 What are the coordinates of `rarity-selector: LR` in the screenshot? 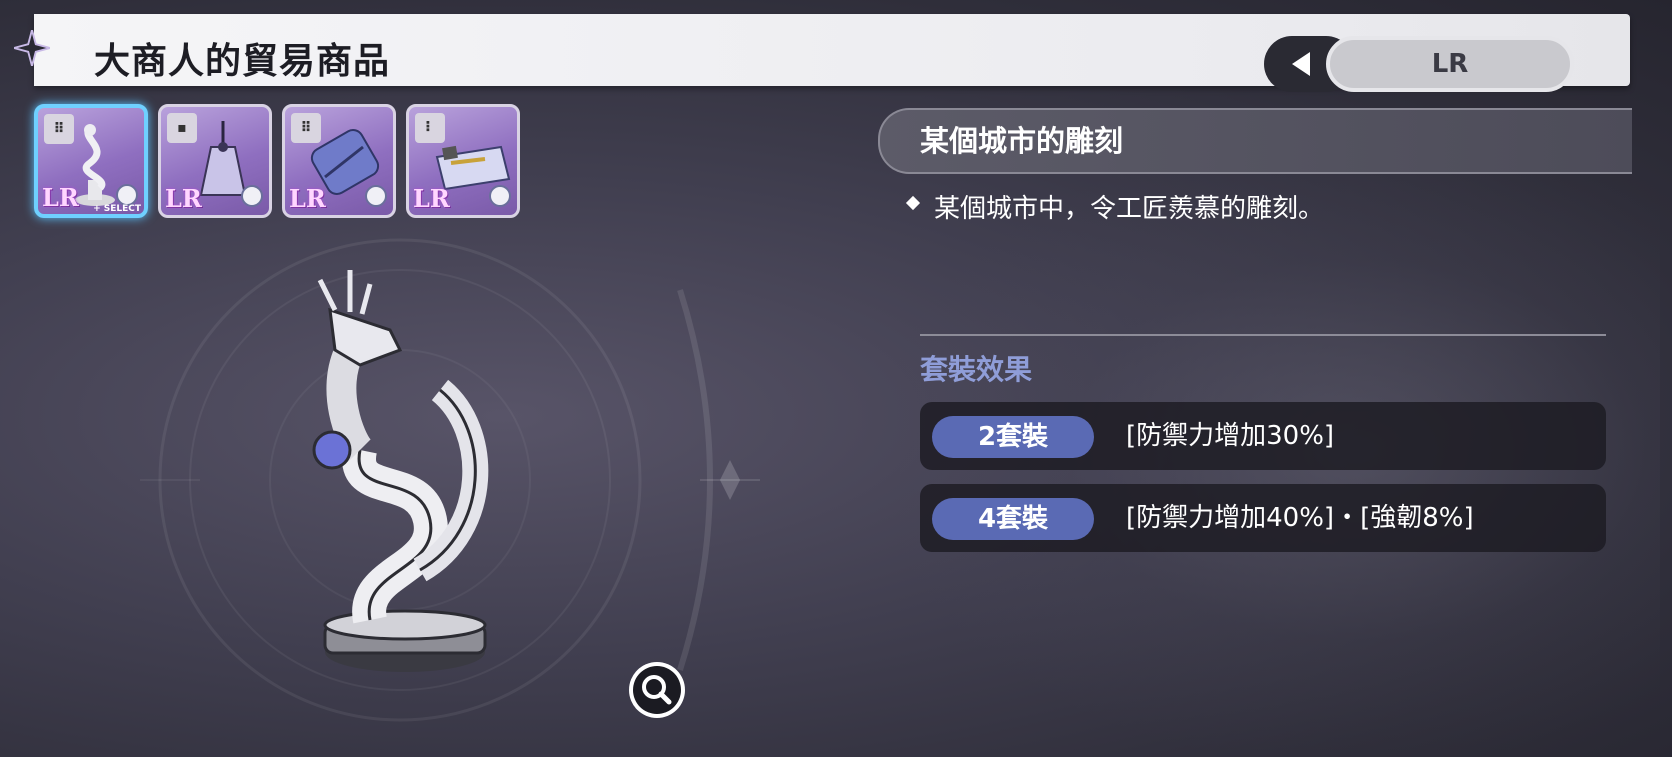 It's located at (1419, 64).